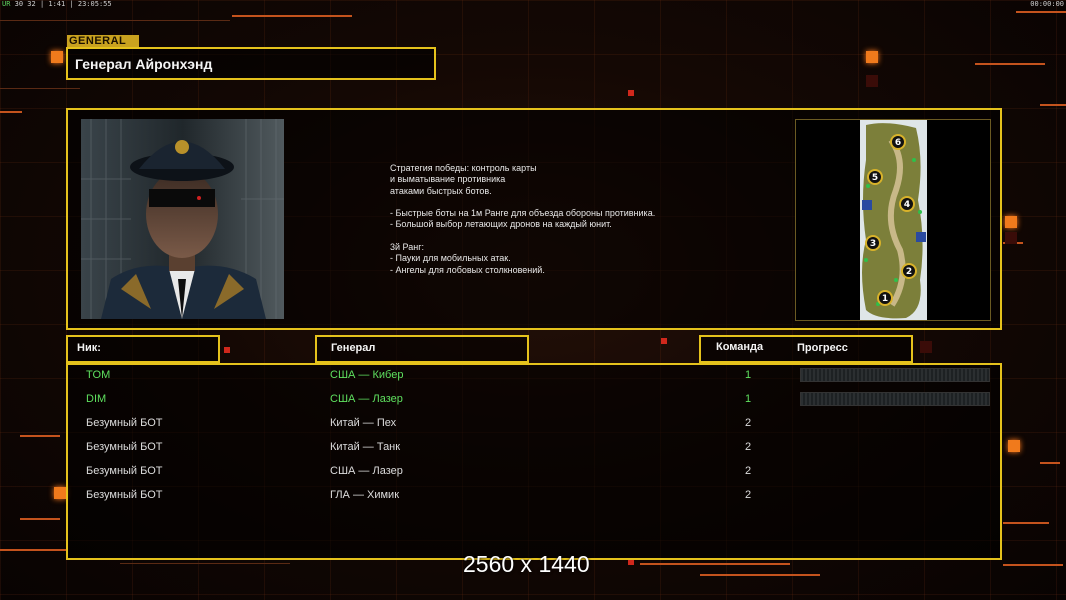 The height and width of the screenshot is (600, 1066). I want to click on map-preview-image: 6 5 4 3 2 1, so click(893, 220).